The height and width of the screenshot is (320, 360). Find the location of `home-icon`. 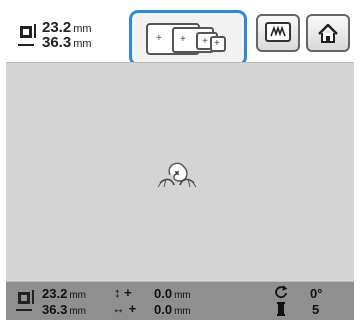

home-icon is located at coordinates (328, 33).